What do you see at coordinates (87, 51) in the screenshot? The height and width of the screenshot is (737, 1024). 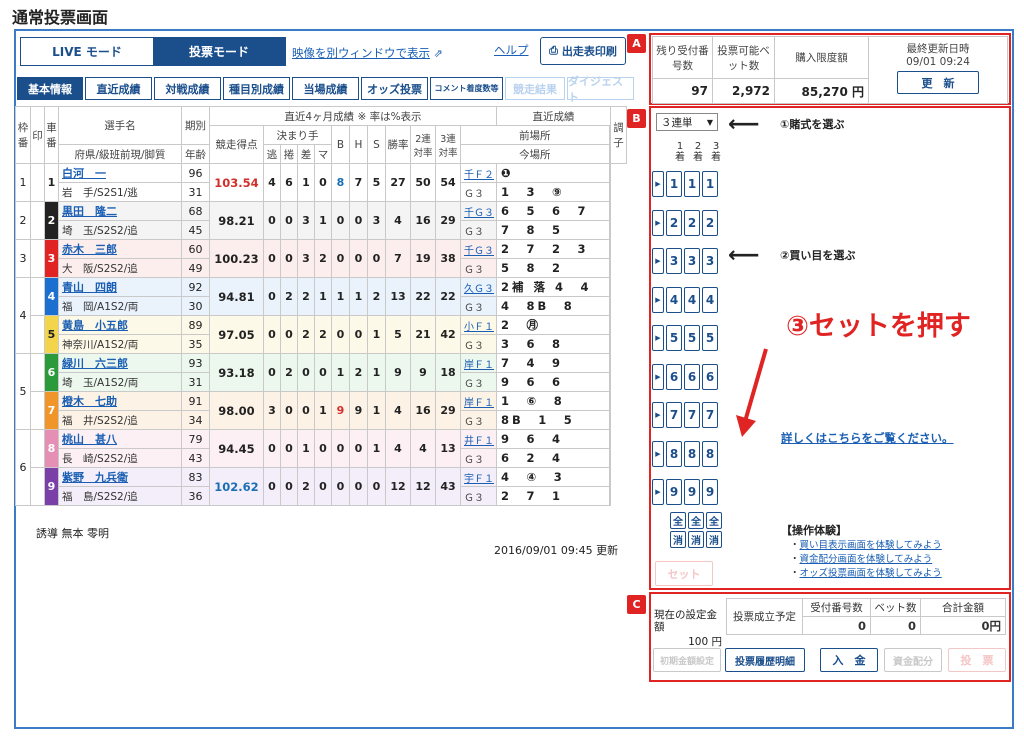 I see `live-mode-button: LIVE モード` at bounding box center [87, 51].